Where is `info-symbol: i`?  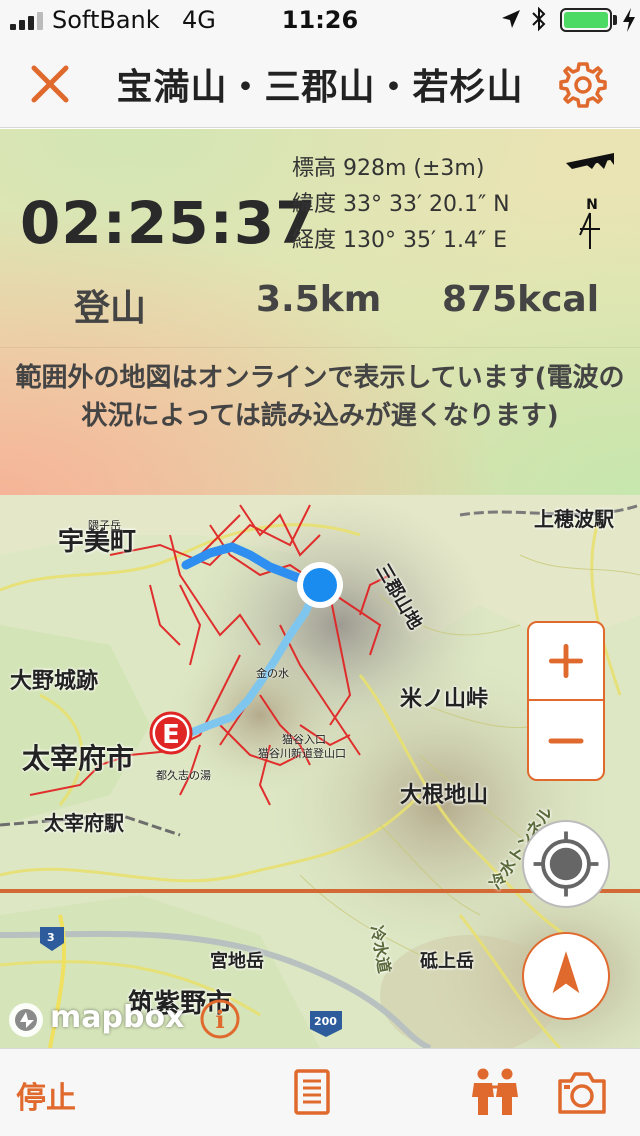
info-symbol: i is located at coordinates (219, 1019).